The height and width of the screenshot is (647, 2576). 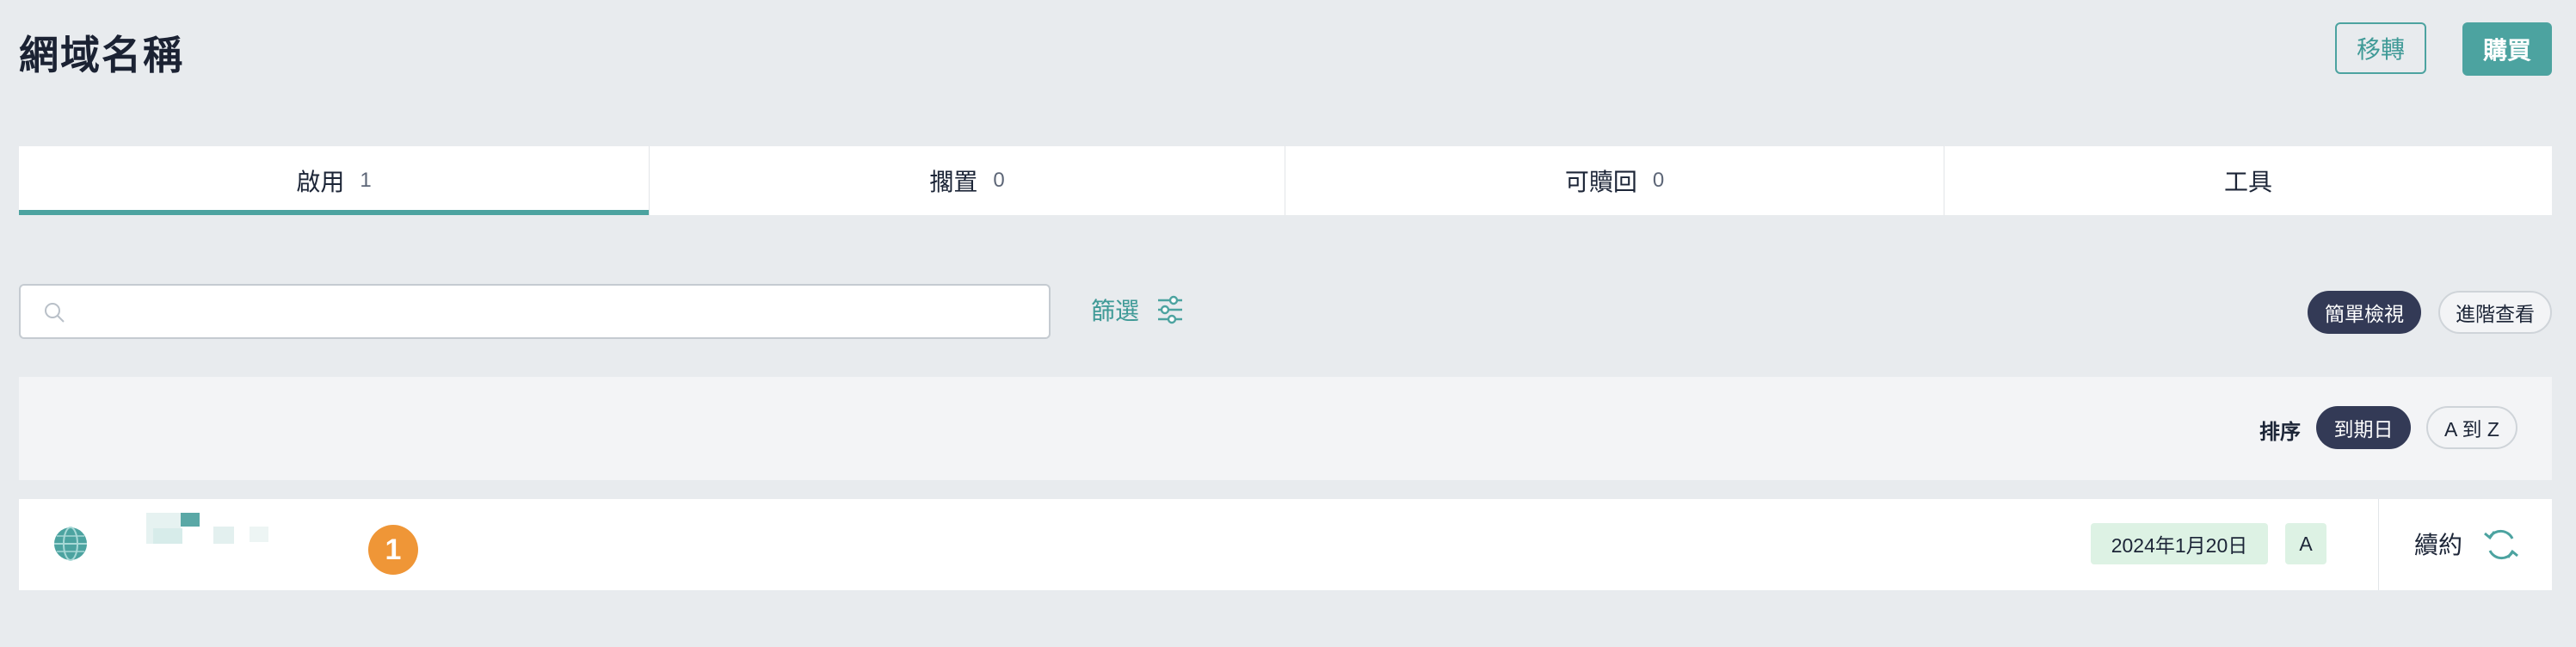 I want to click on tab-label: 擱置, so click(x=954, y=182).